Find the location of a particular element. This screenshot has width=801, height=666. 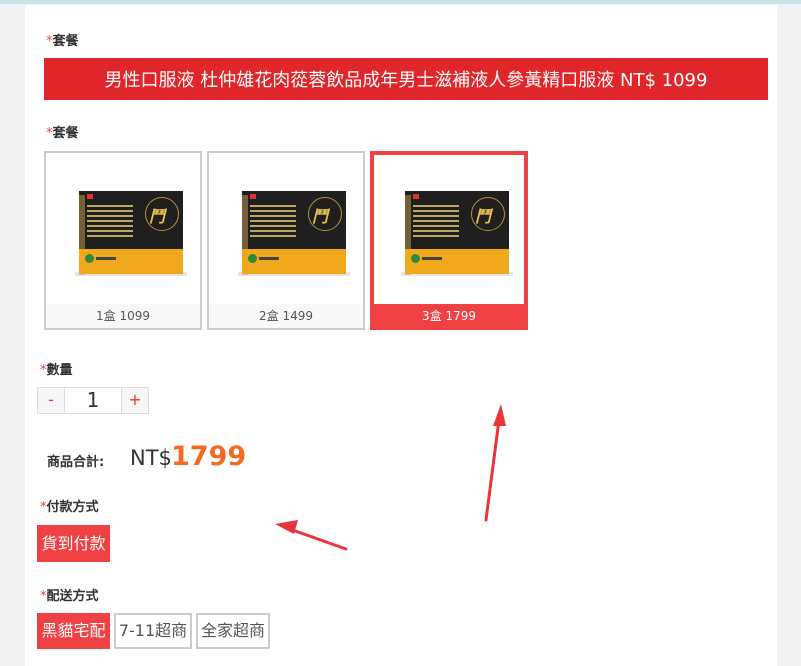

package-label: *套餐 is located at coordinates (62, 41).